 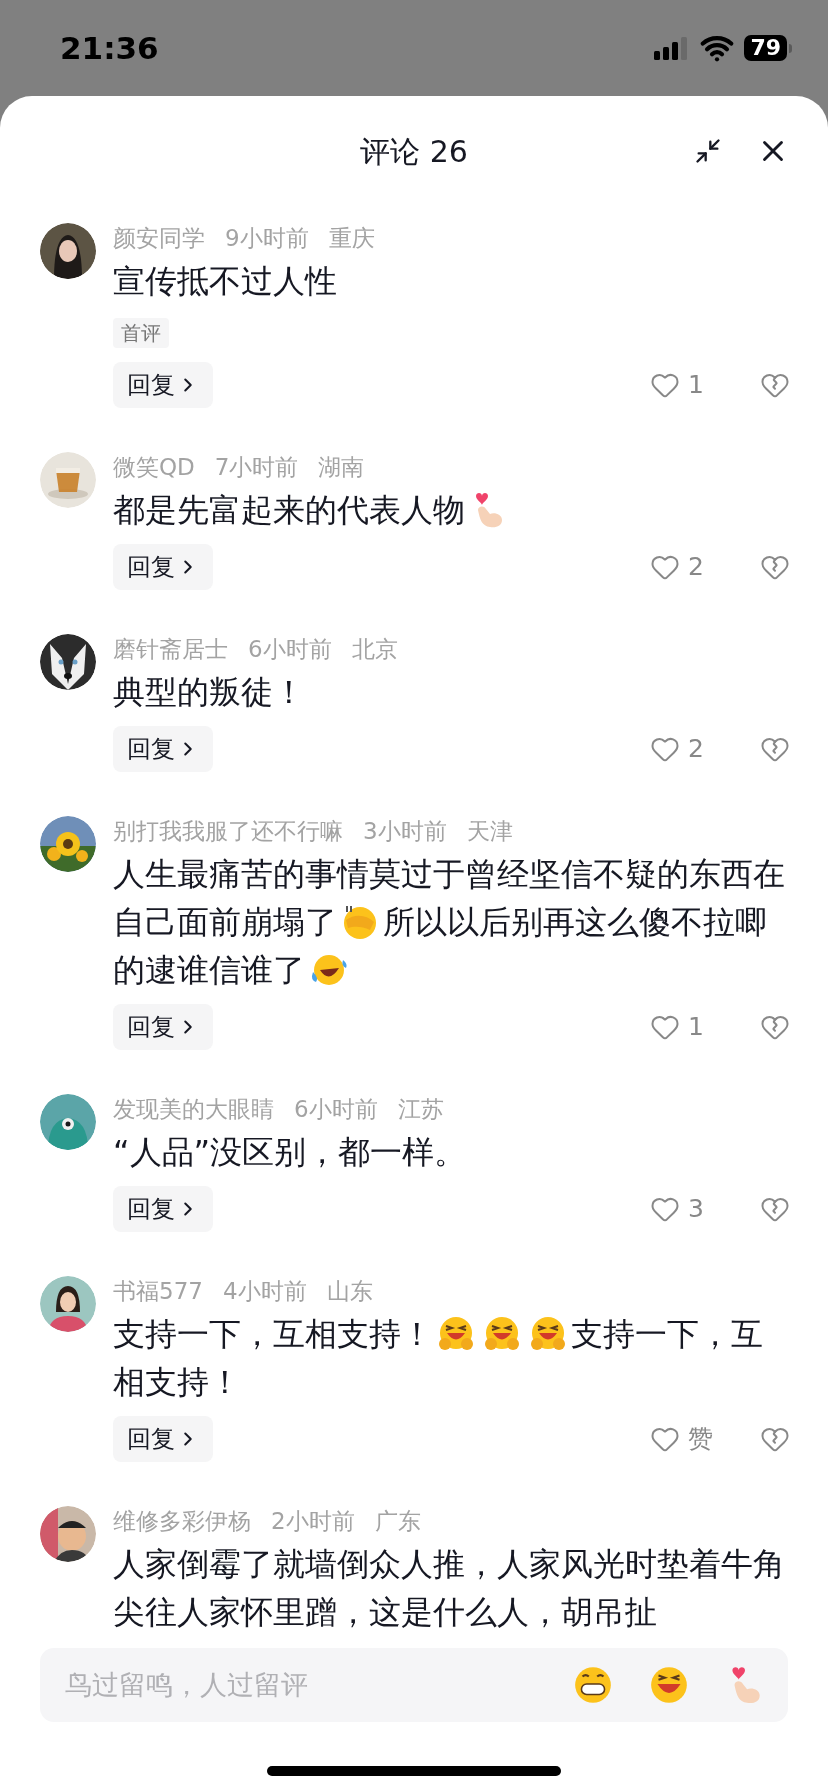 I want to click on battery-level: 79, so click(x=765, y=48).